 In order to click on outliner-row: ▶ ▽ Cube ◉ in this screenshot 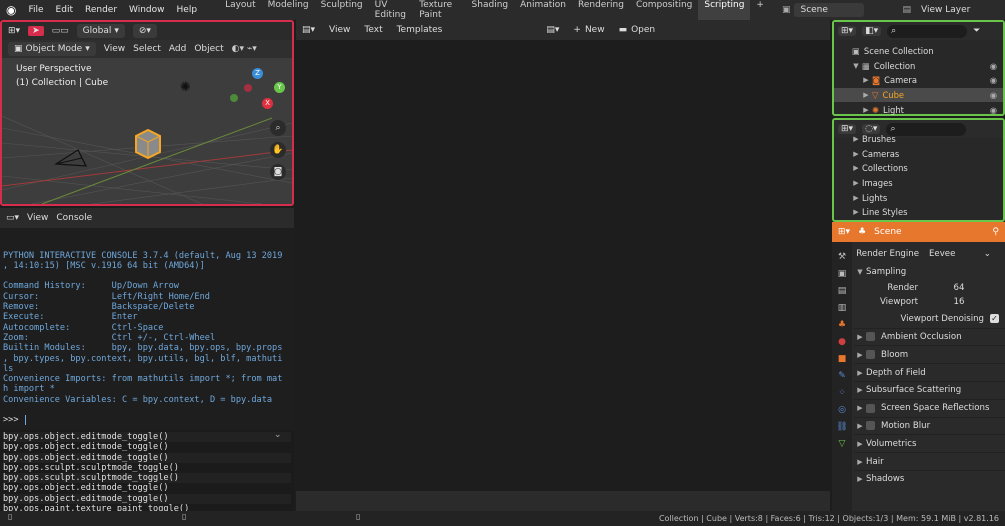, I will do `click(918, 95)`.